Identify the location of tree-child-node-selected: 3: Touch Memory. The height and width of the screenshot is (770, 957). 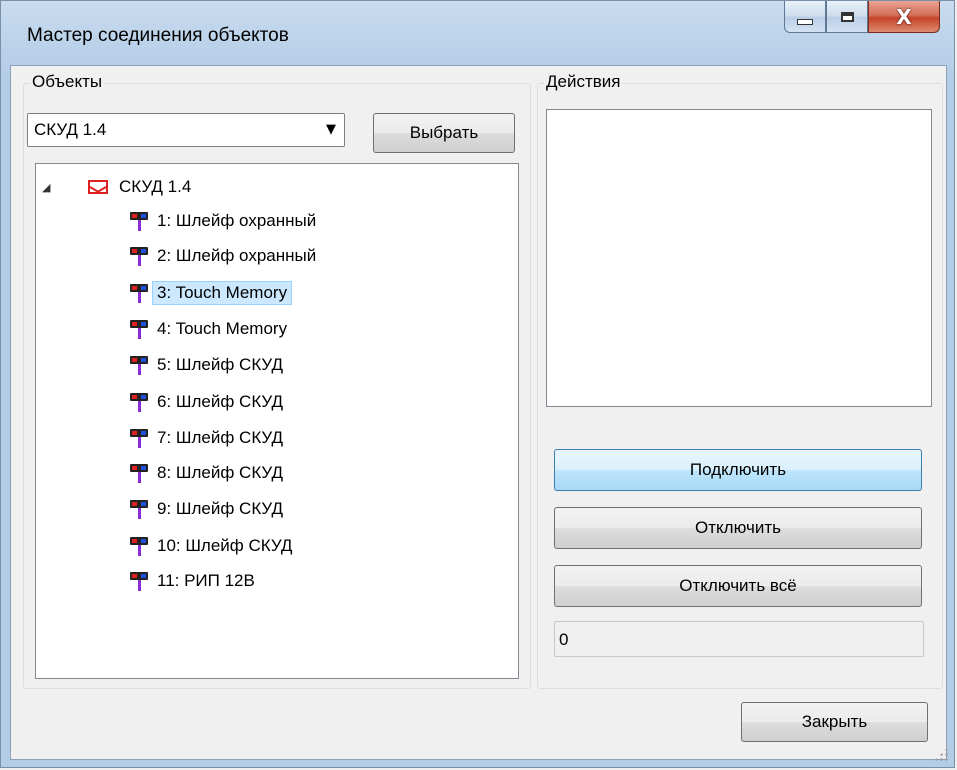
(211, 293).